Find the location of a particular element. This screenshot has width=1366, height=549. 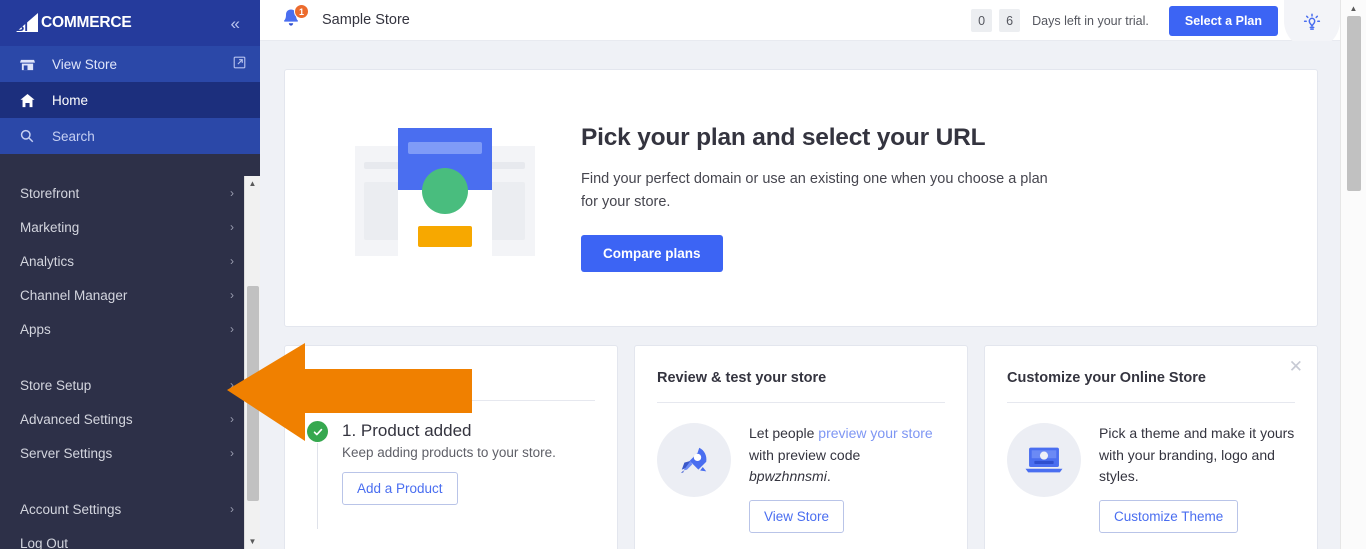

trial-days-digit-2: 6 is located at coordinates (1010, 20).